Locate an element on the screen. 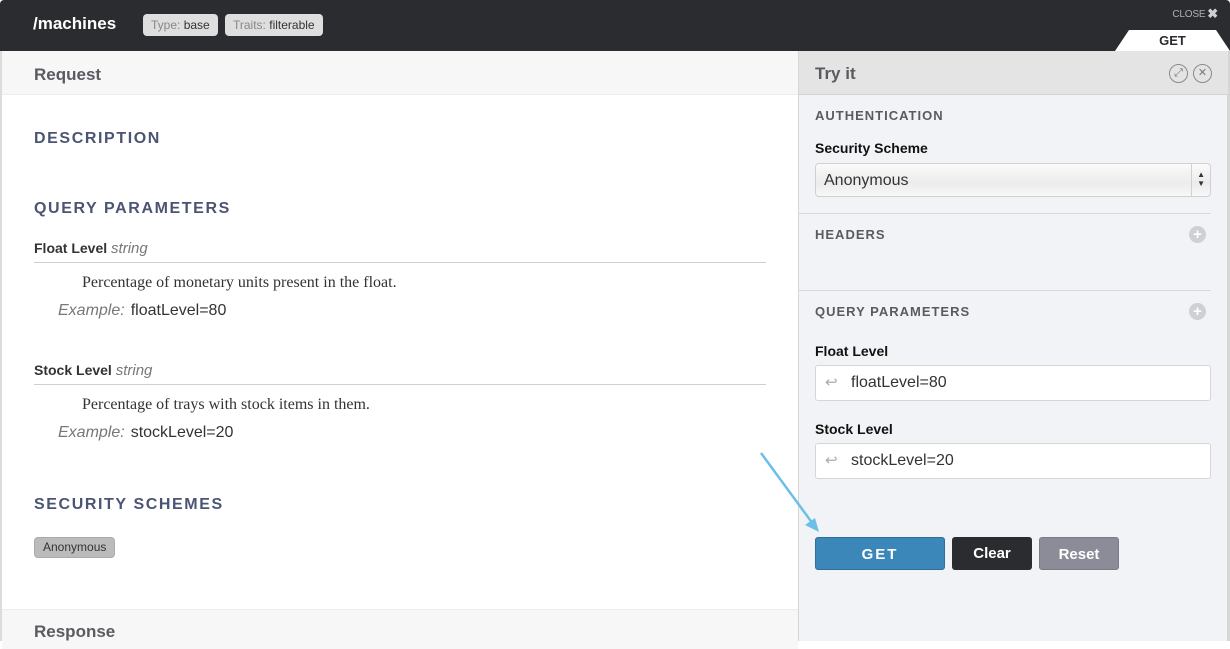  param-example: Example: floatLevel=80 is located at coordinates (142, 311).